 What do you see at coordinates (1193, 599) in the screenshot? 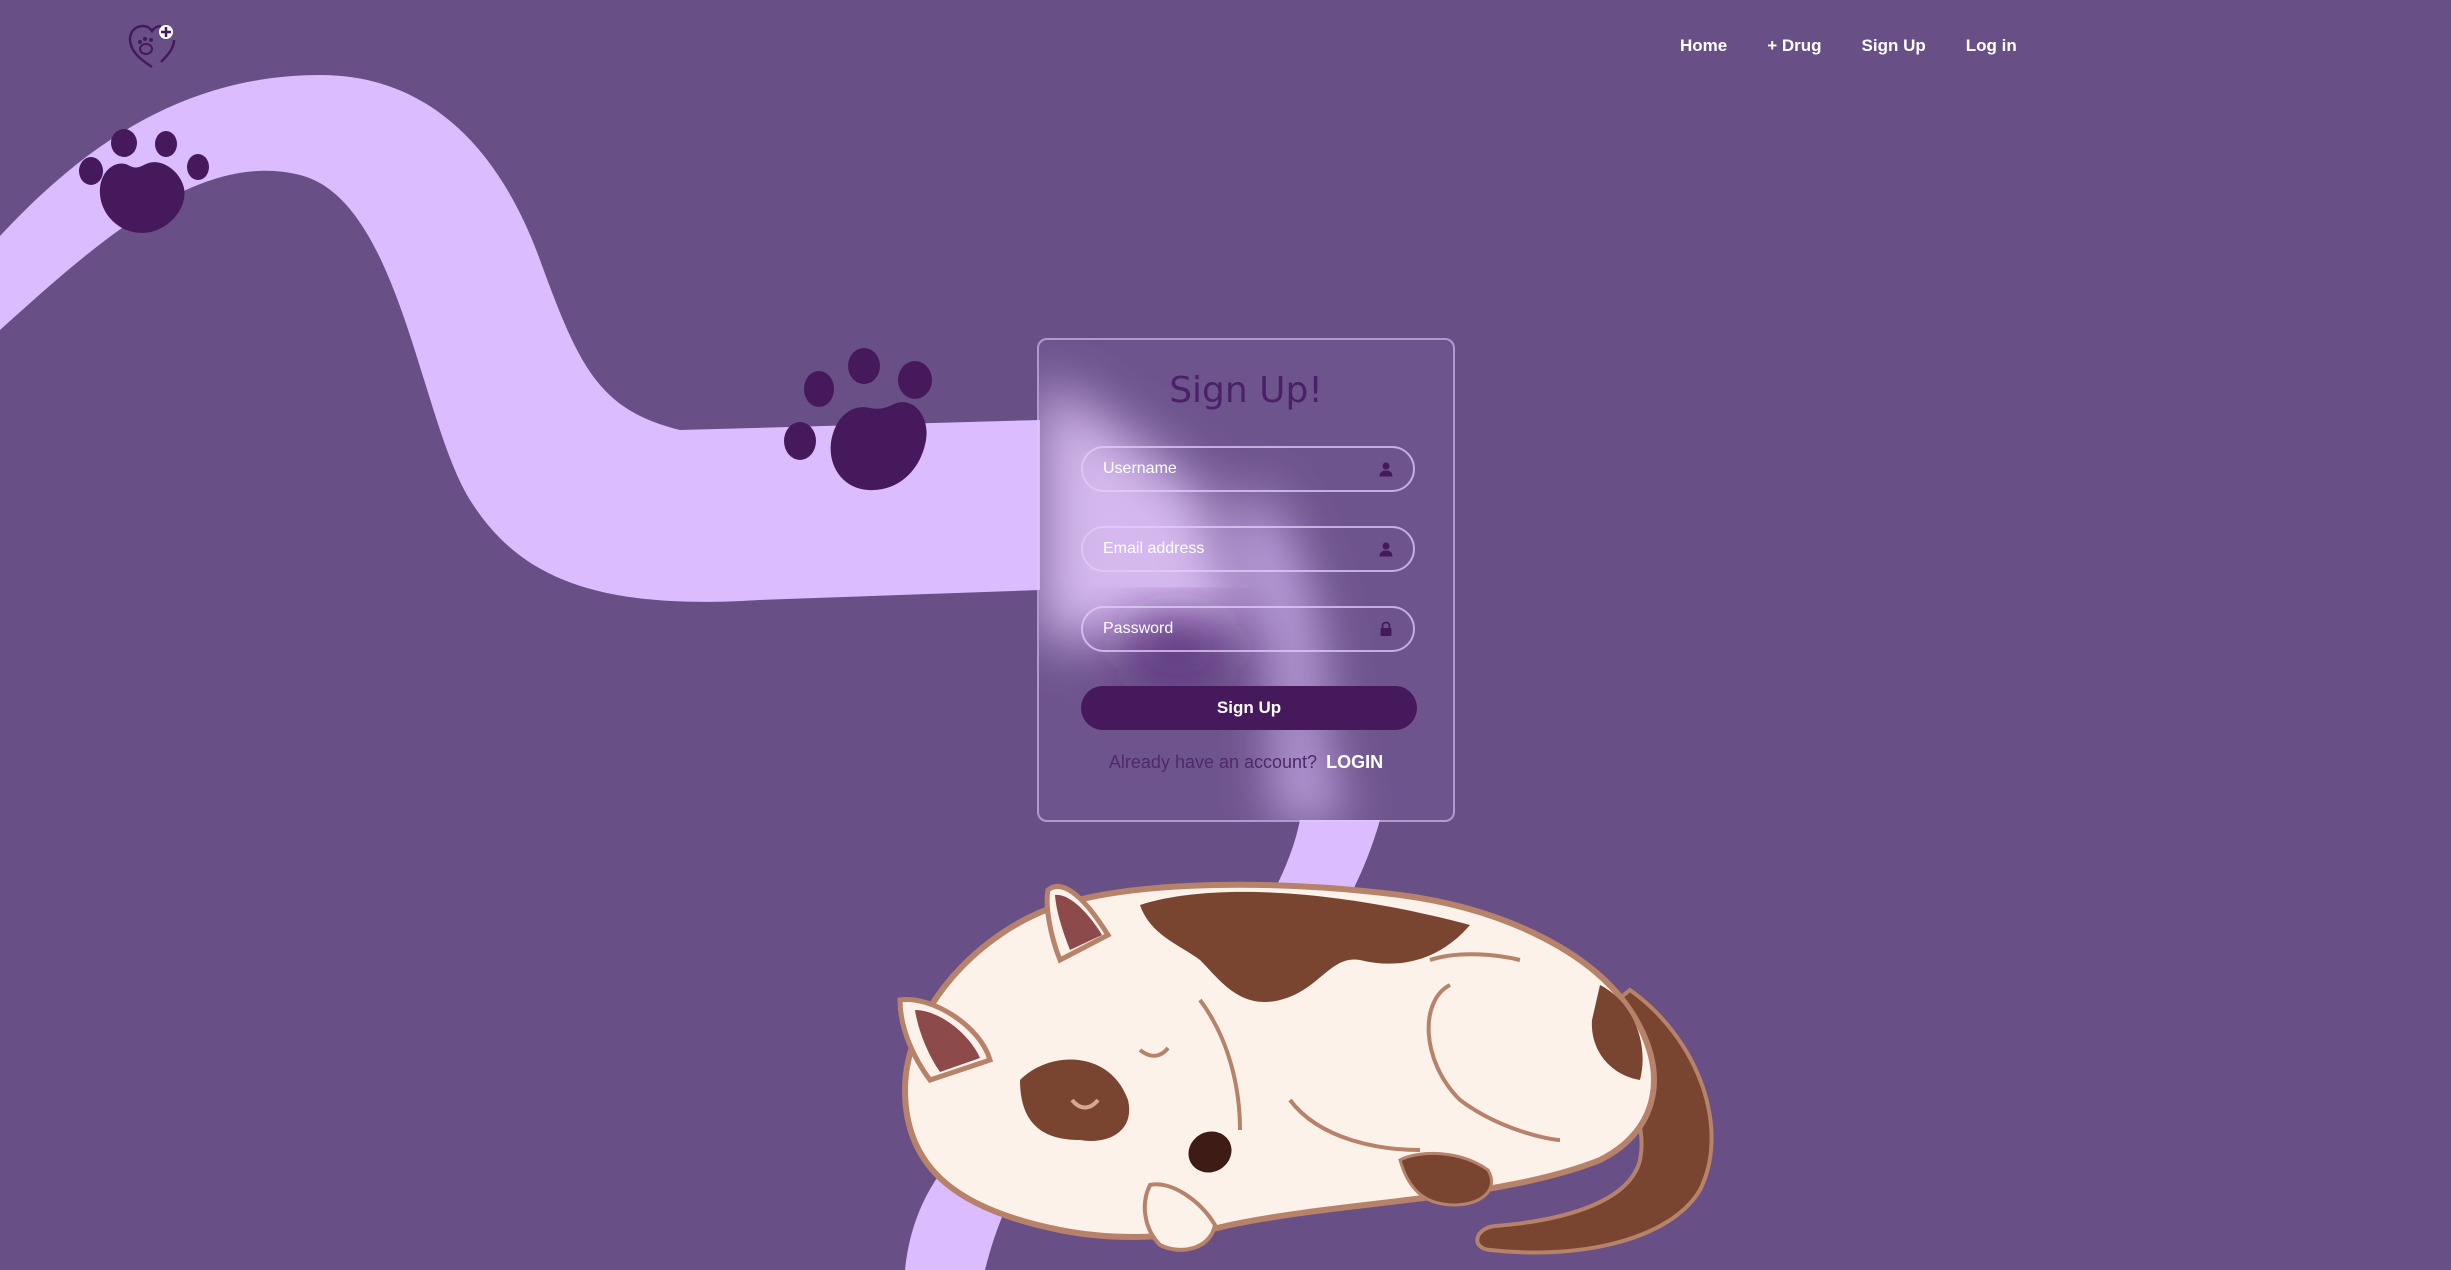
I see `card-glass-effect` at bounding box center [1193, 599].